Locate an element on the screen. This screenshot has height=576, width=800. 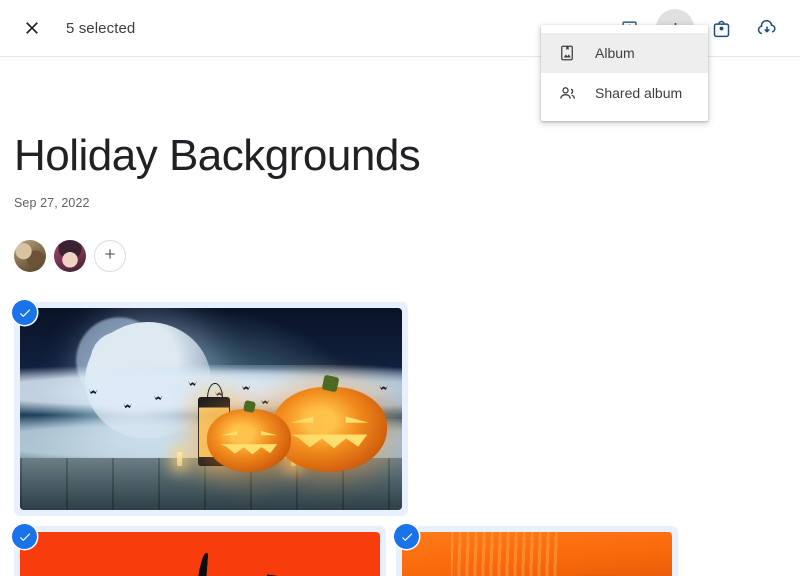
menu-item-shared-album: Shared album is located at coordinates (624, 93).